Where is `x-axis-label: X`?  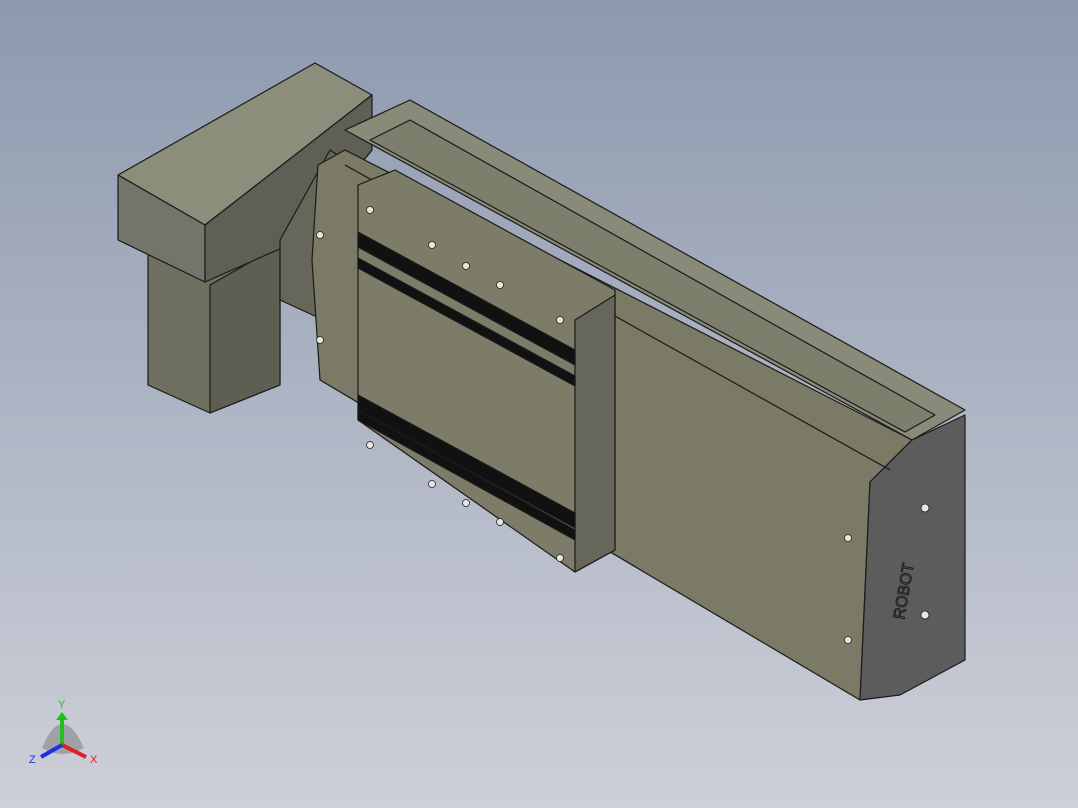 x-axis-label: X is located at coordinates (94, 760).